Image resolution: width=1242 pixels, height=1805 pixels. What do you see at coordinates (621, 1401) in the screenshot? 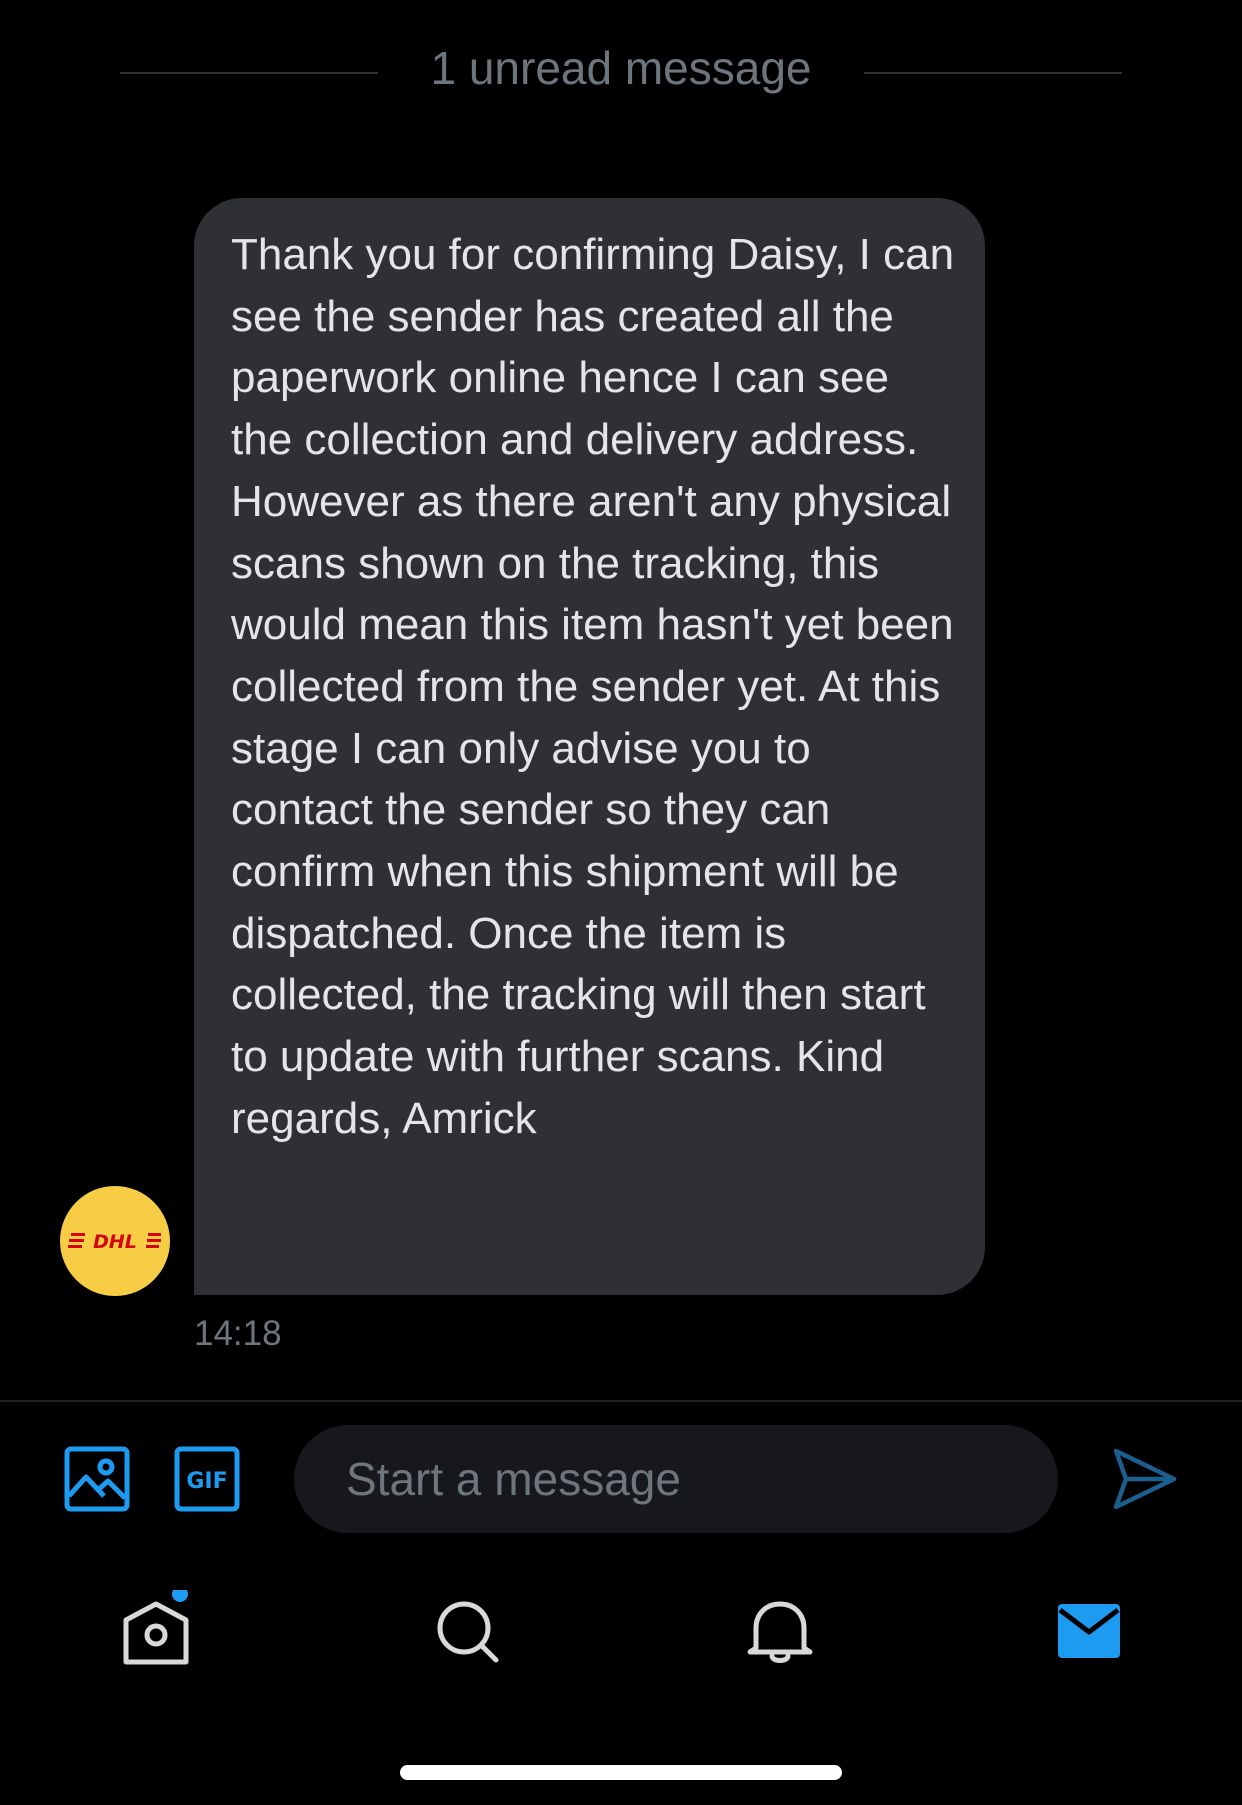
I see `composer-divider` at bounding box center [621, 1401].